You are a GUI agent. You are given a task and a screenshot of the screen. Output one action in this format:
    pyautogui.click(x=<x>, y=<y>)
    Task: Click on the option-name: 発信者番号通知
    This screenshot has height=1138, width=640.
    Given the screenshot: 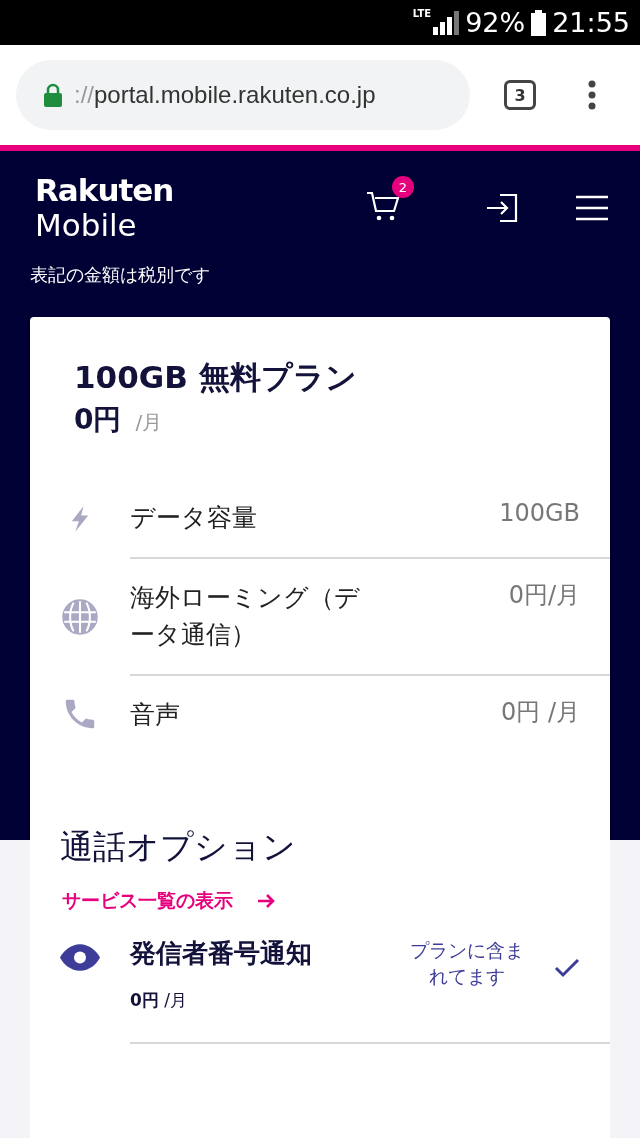 What is the action you would take?
    pyautogui.click(x=221, y=953)
    